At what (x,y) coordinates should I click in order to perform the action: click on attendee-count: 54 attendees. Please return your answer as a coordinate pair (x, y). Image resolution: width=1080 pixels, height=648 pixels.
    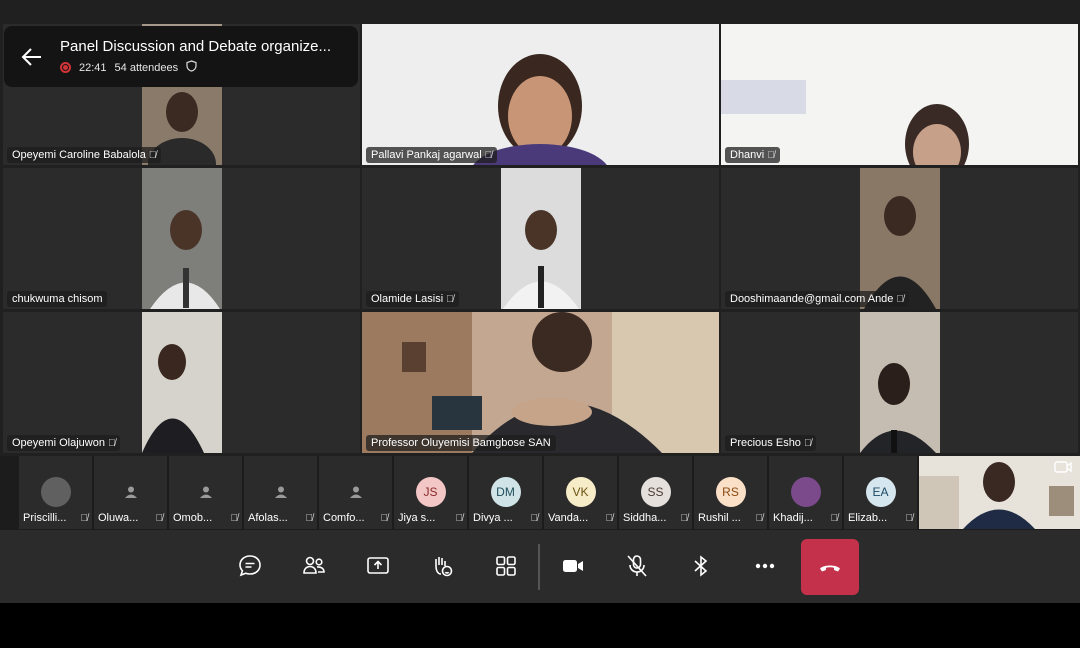
    Looking at the image, I should click on (146, 67).